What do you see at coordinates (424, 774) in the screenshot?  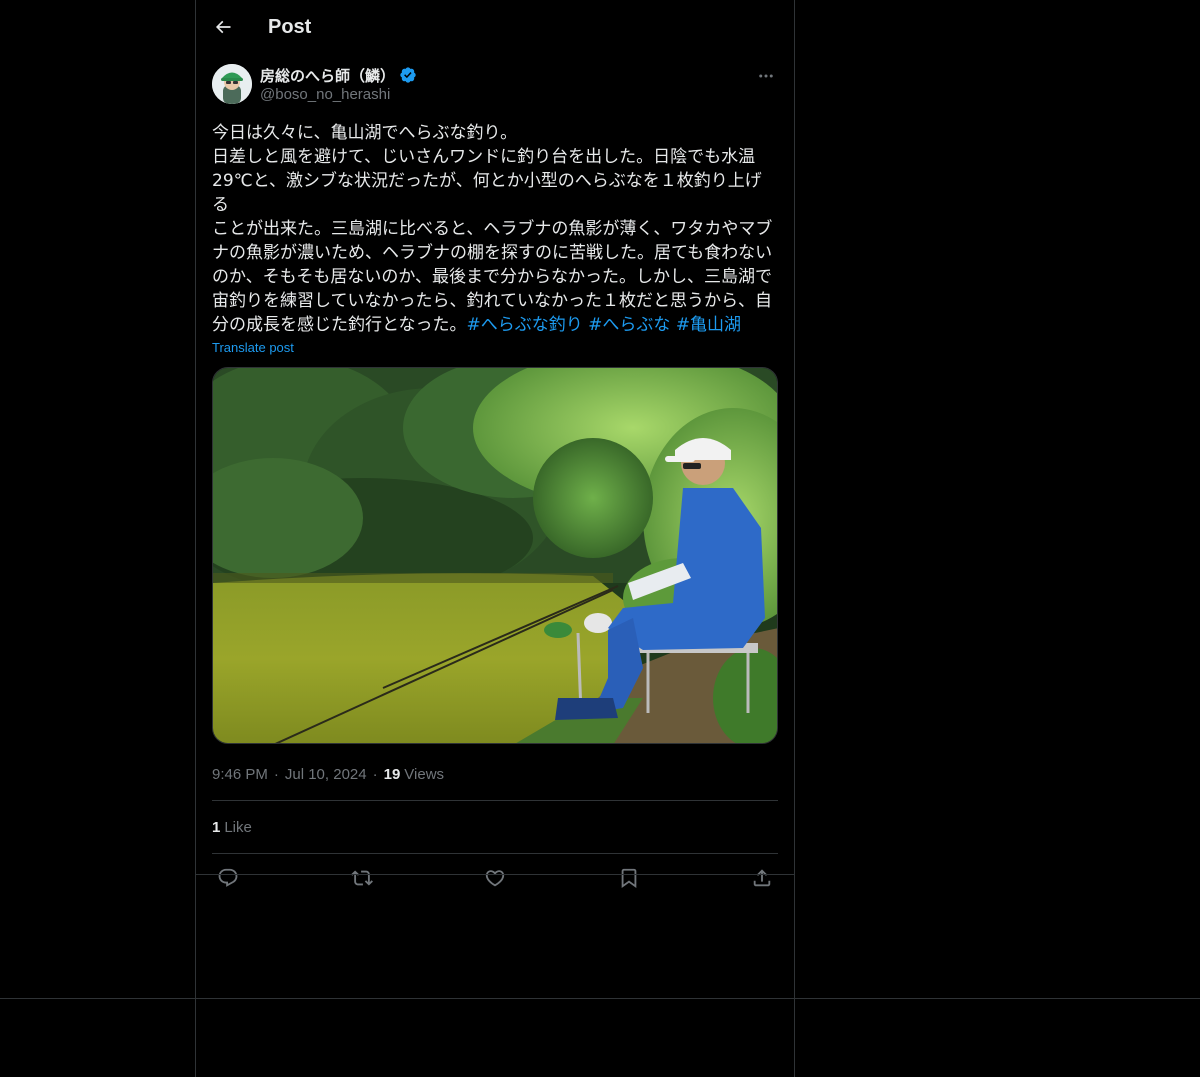 I see `views-label: Views` at bounding box center [424, 774].